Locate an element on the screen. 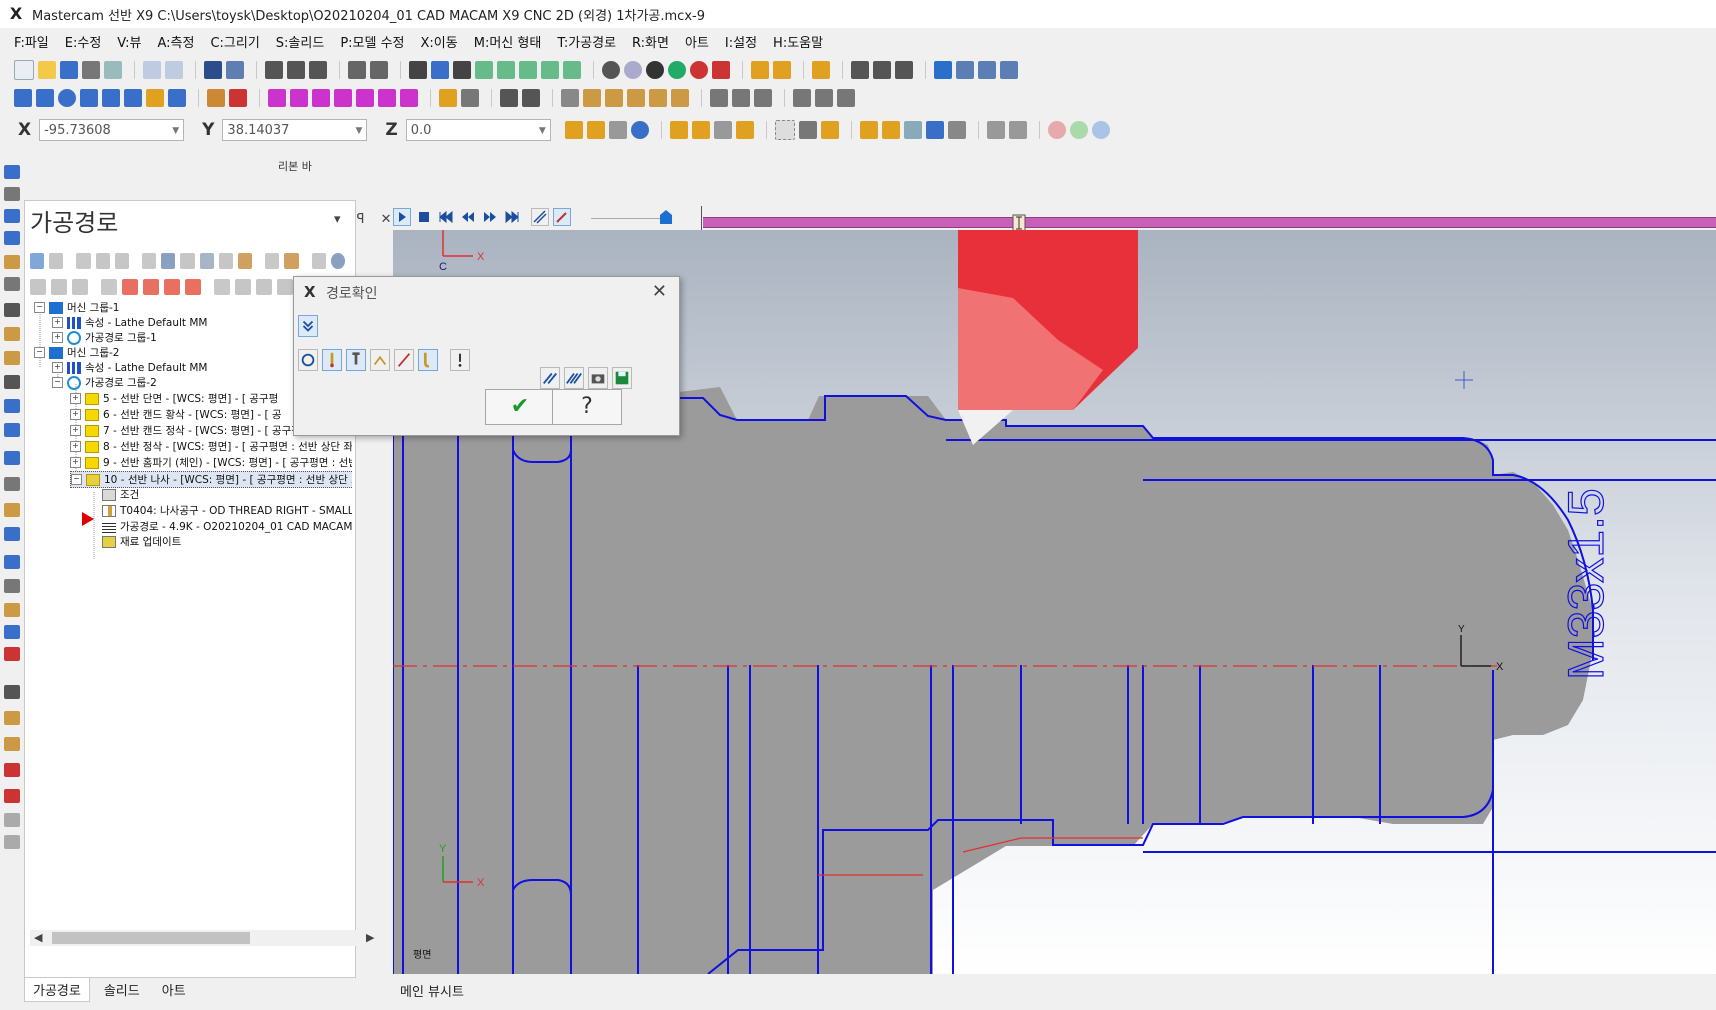  lathe-face-icon is located at coordinates (12, 194).